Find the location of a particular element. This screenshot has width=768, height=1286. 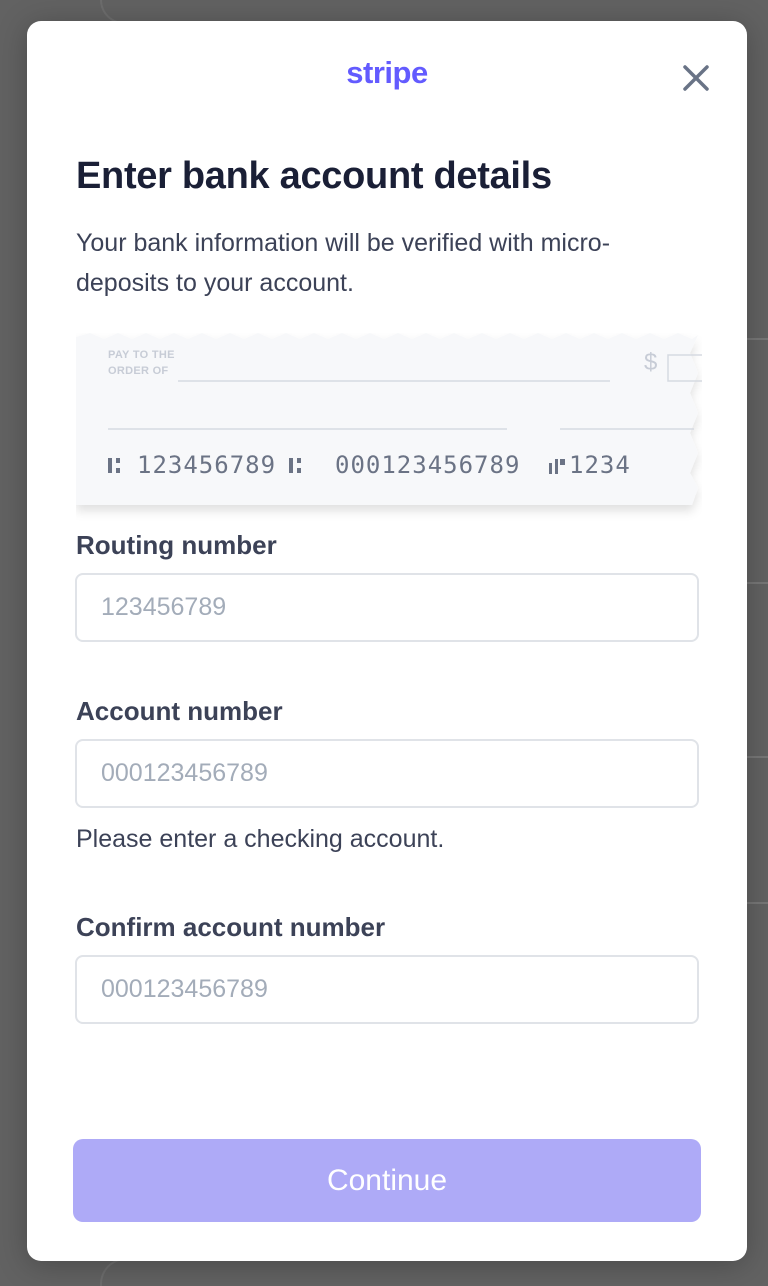

close-button is located at coordinates (696, 78).